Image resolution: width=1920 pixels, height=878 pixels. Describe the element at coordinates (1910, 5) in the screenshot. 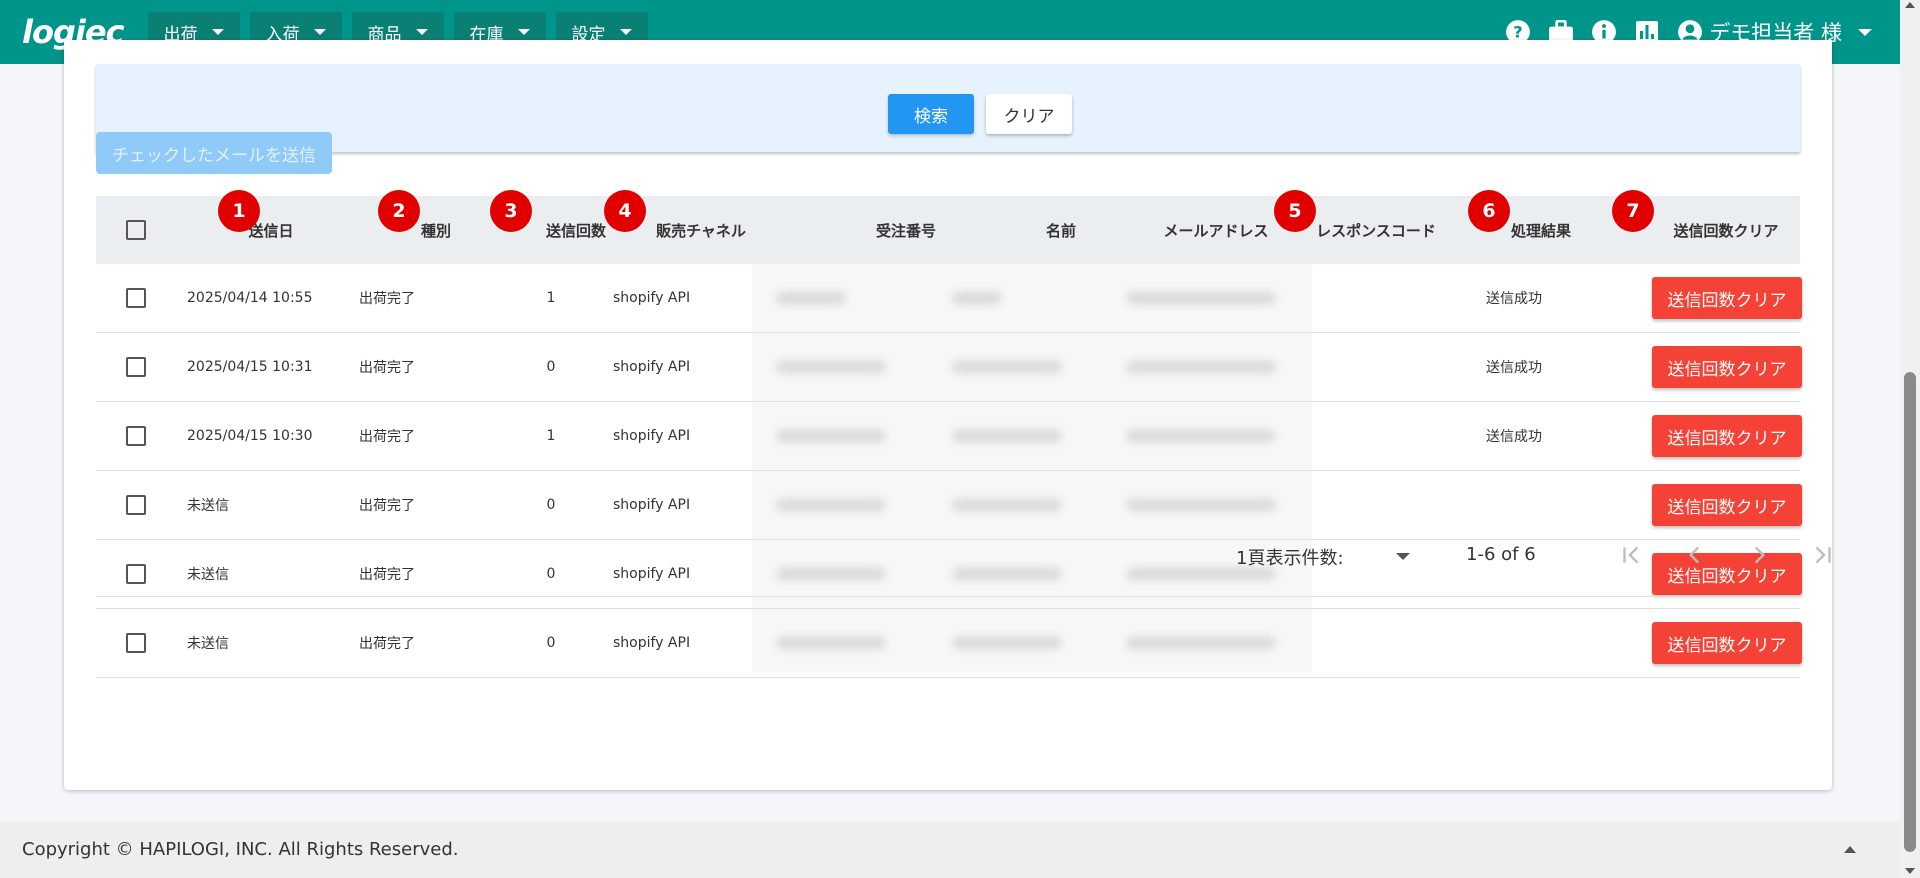

I see `scroll-up-icon` at that location.